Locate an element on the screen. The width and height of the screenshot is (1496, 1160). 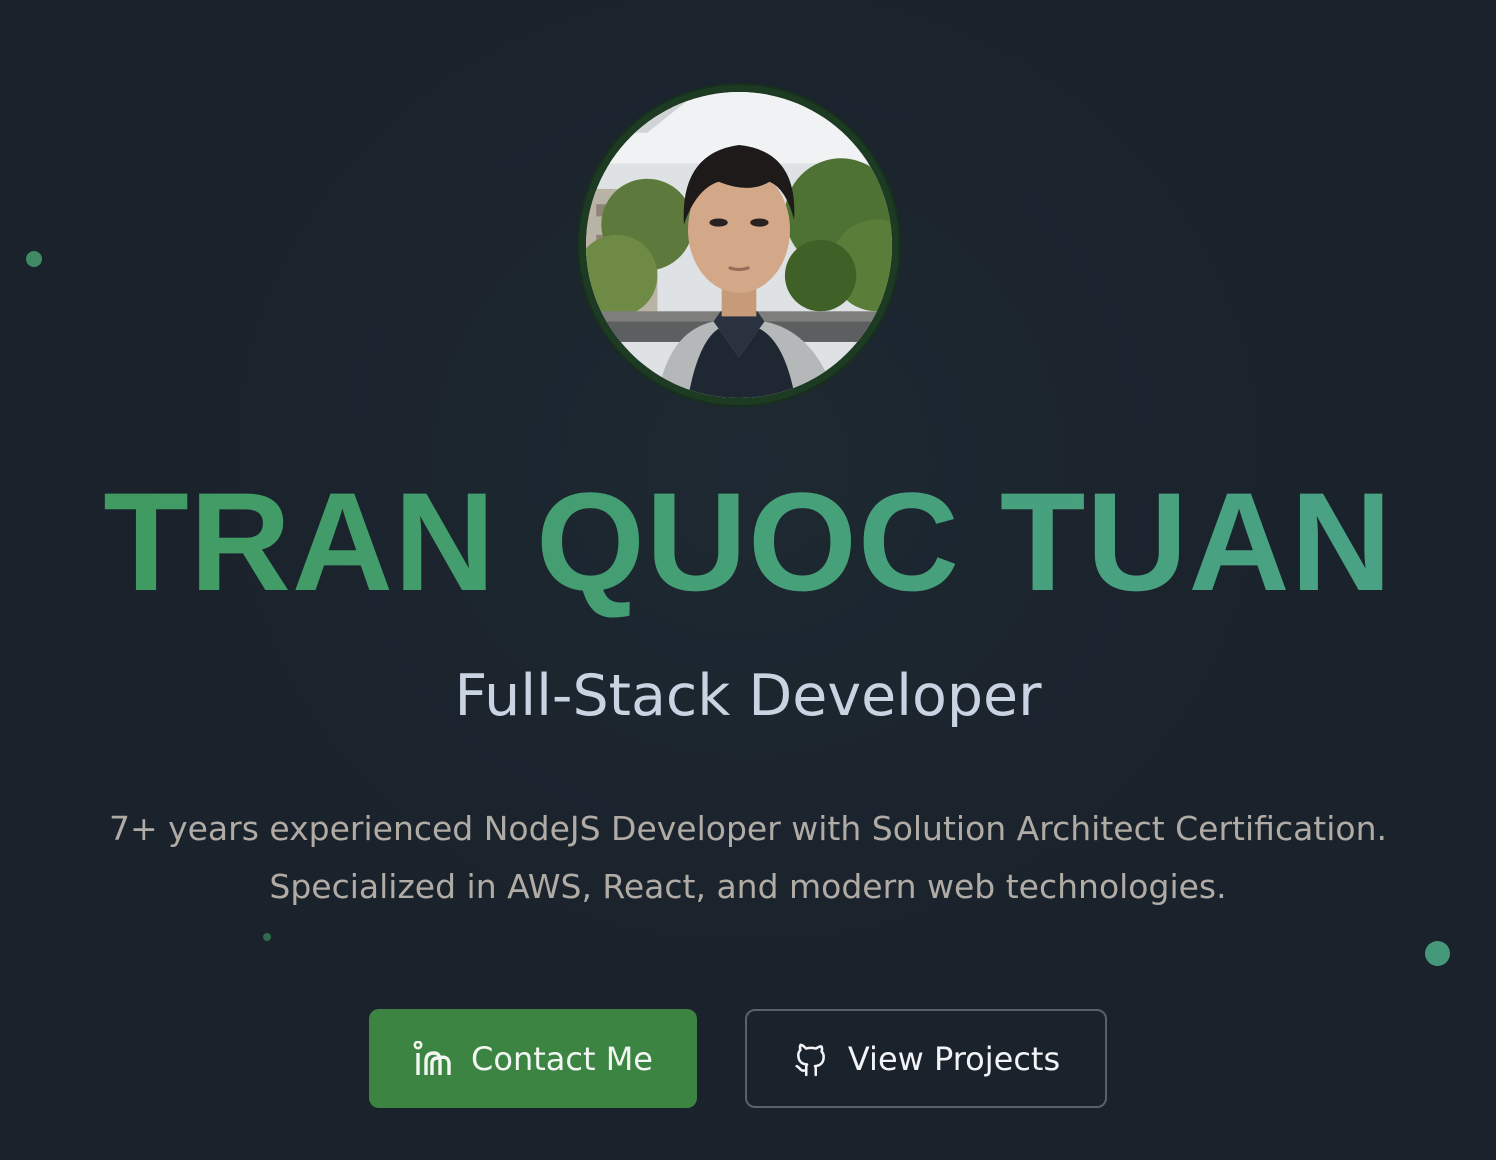
contact-me-button: Contact Me is located at coordinates (533, 1058).